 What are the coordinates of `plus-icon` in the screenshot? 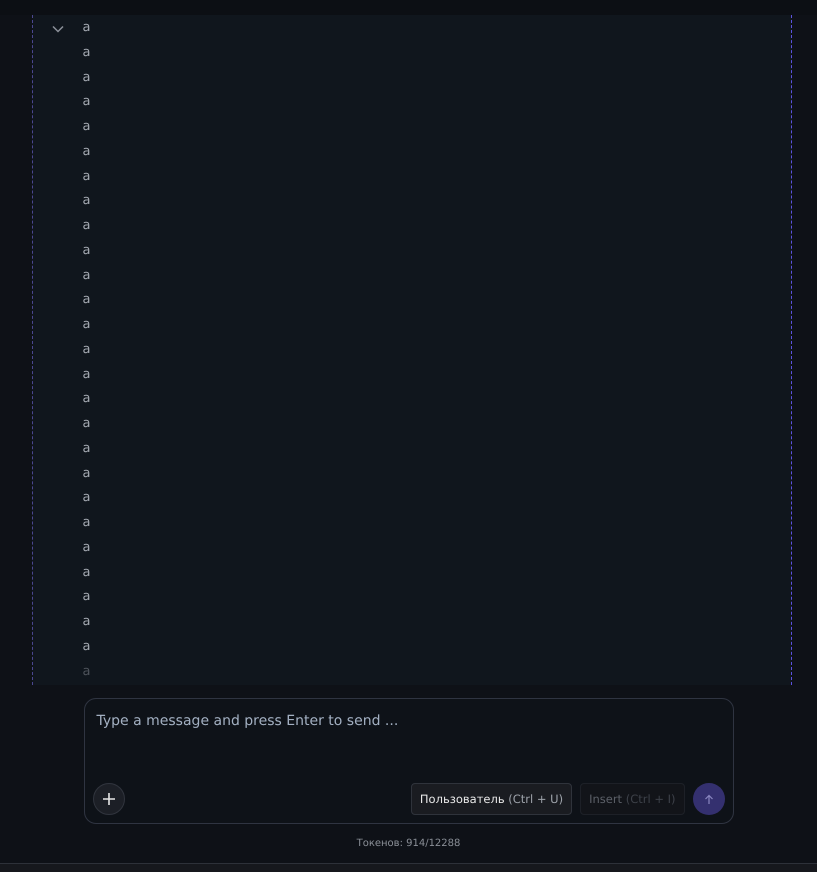 It's located at (109, 799).